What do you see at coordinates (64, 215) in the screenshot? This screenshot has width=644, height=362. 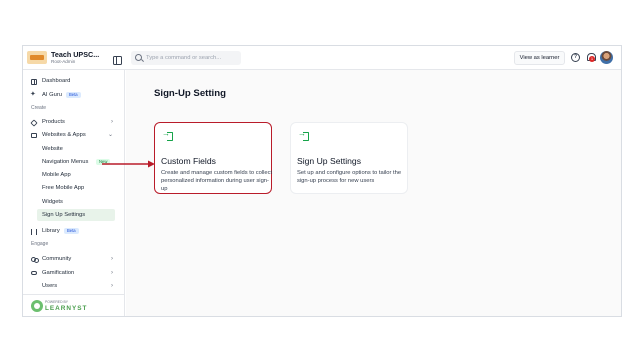 I see `sidebar-item-label: Sign Up Settings` at bounding box center [64, 215].